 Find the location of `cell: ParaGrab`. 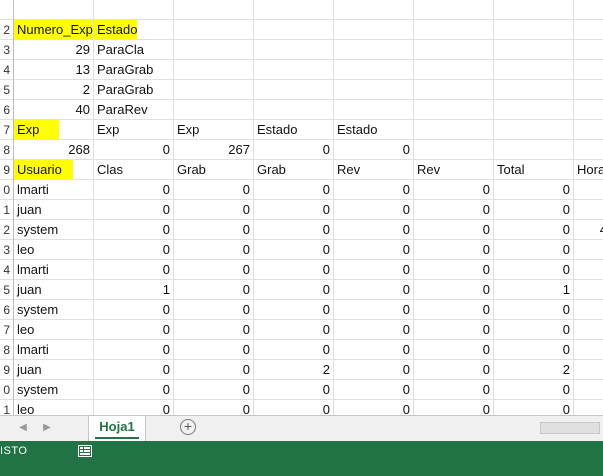

cell: ParaGrab is located at coordinates (133, 90).